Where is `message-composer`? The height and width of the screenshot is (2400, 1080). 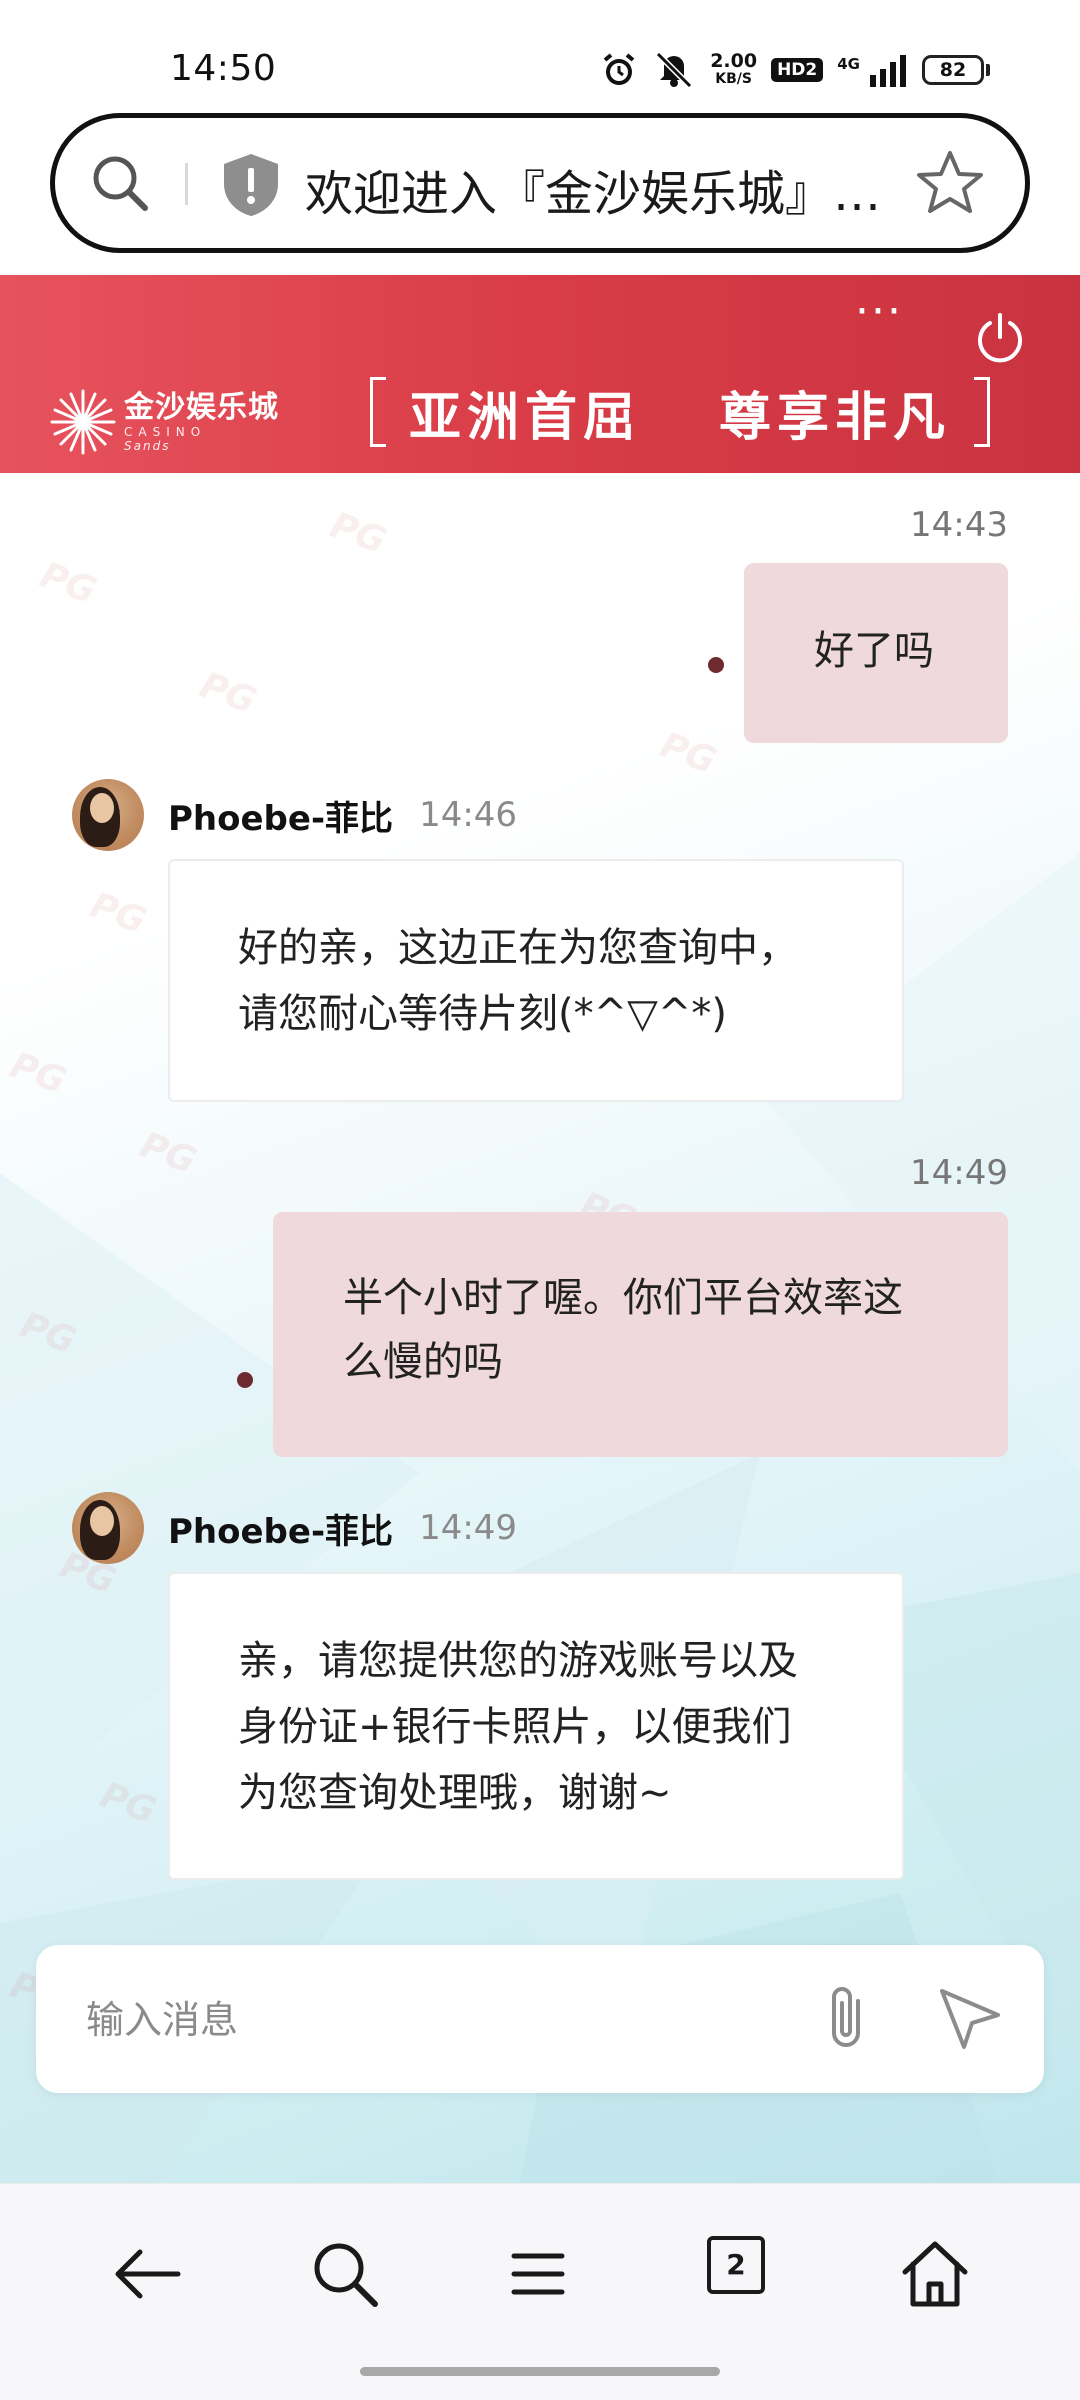 message-composer is located at coordinates (540, 2019).